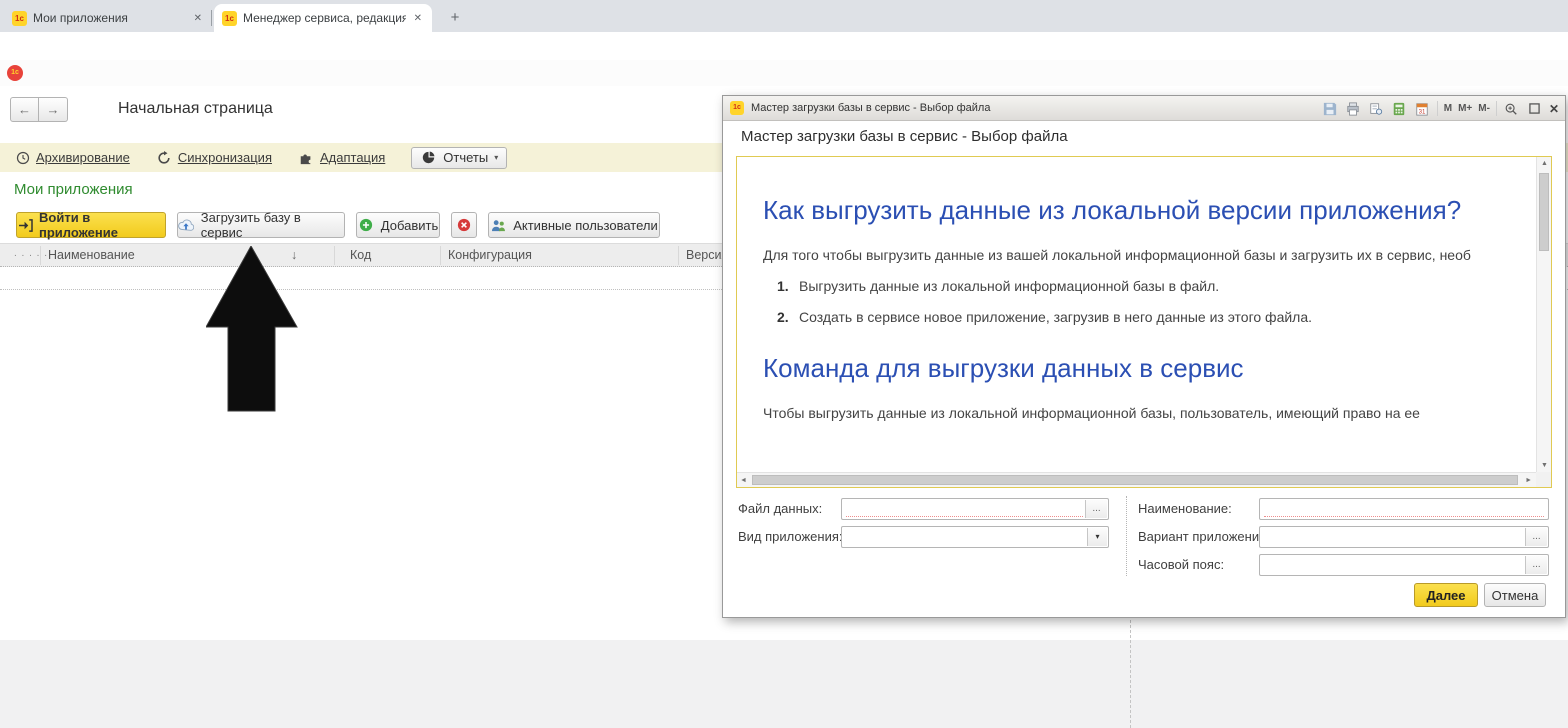  What do you see at coordinates (1126, 536) in the screenshot?
I see `form-column-divider` at bounding box center [1126, 536].